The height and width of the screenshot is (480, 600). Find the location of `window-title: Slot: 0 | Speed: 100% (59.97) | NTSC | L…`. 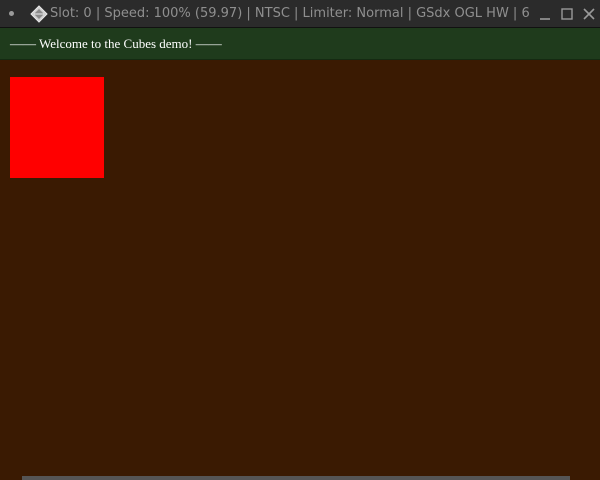

window-title: Slot: 0 | Speed: 100% (59.97) | NTSC | L… is located at coordinates (290, 13).